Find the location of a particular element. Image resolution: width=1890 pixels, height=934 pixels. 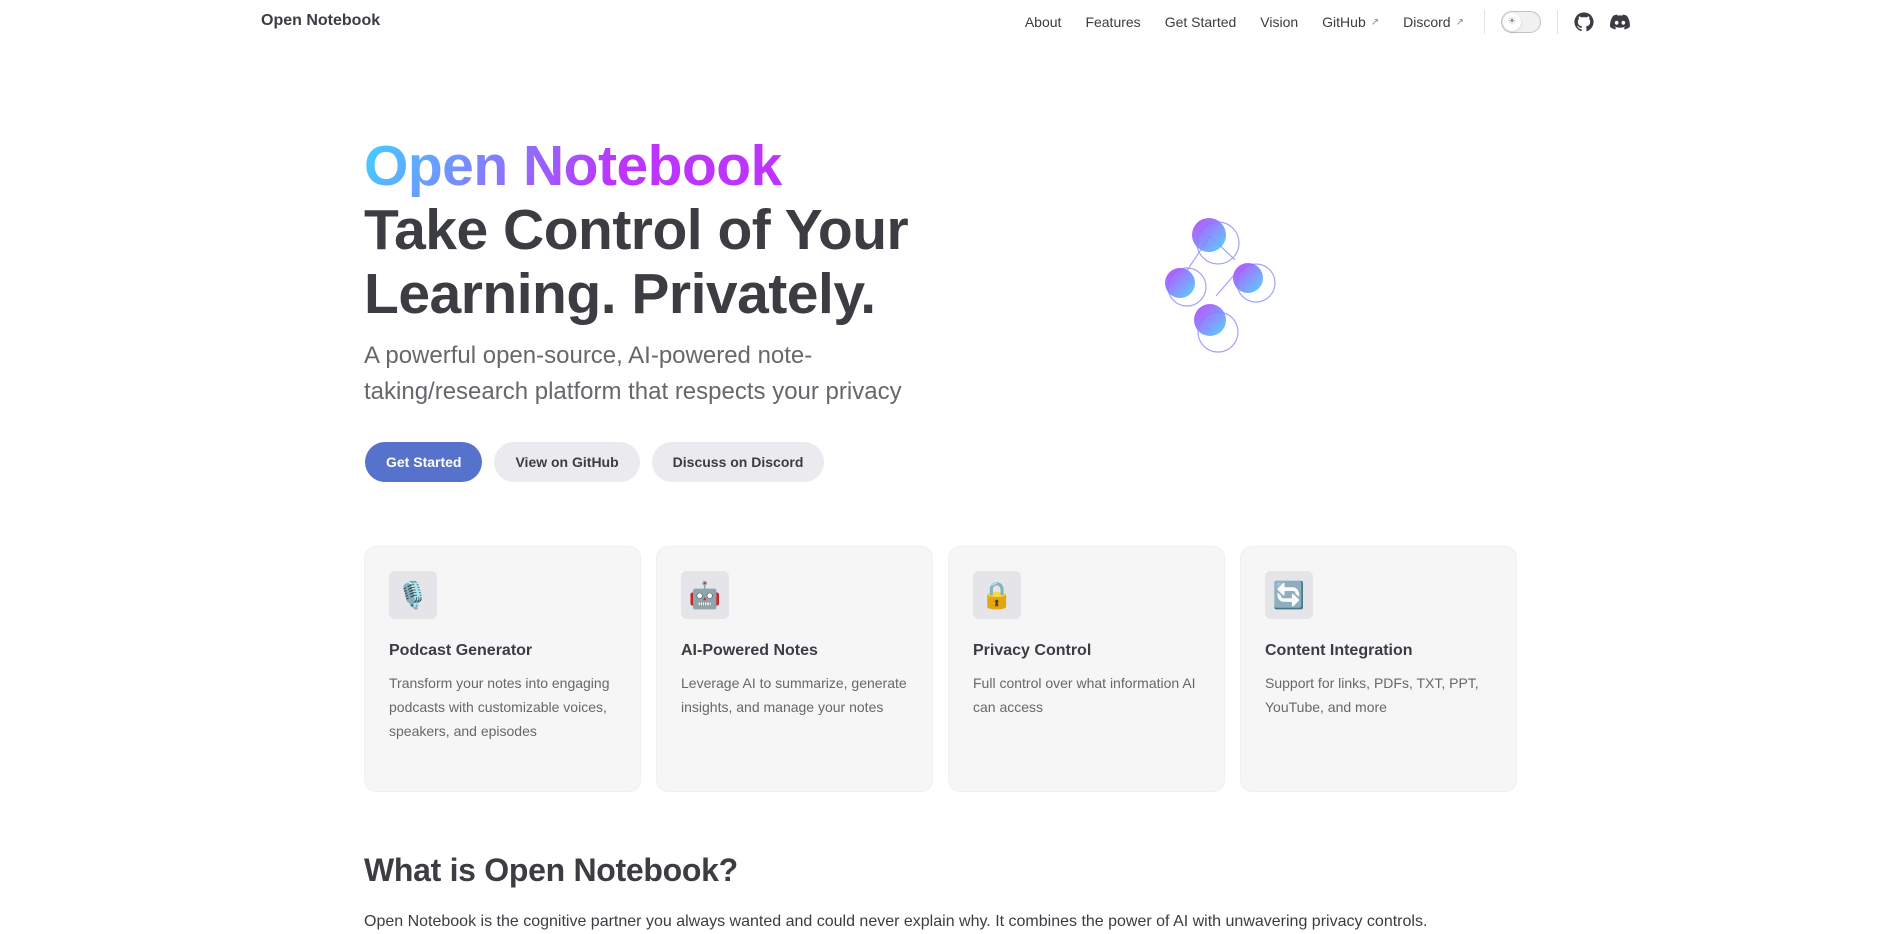

feature-title: Content Integration is located at coordinates (1339, 650).